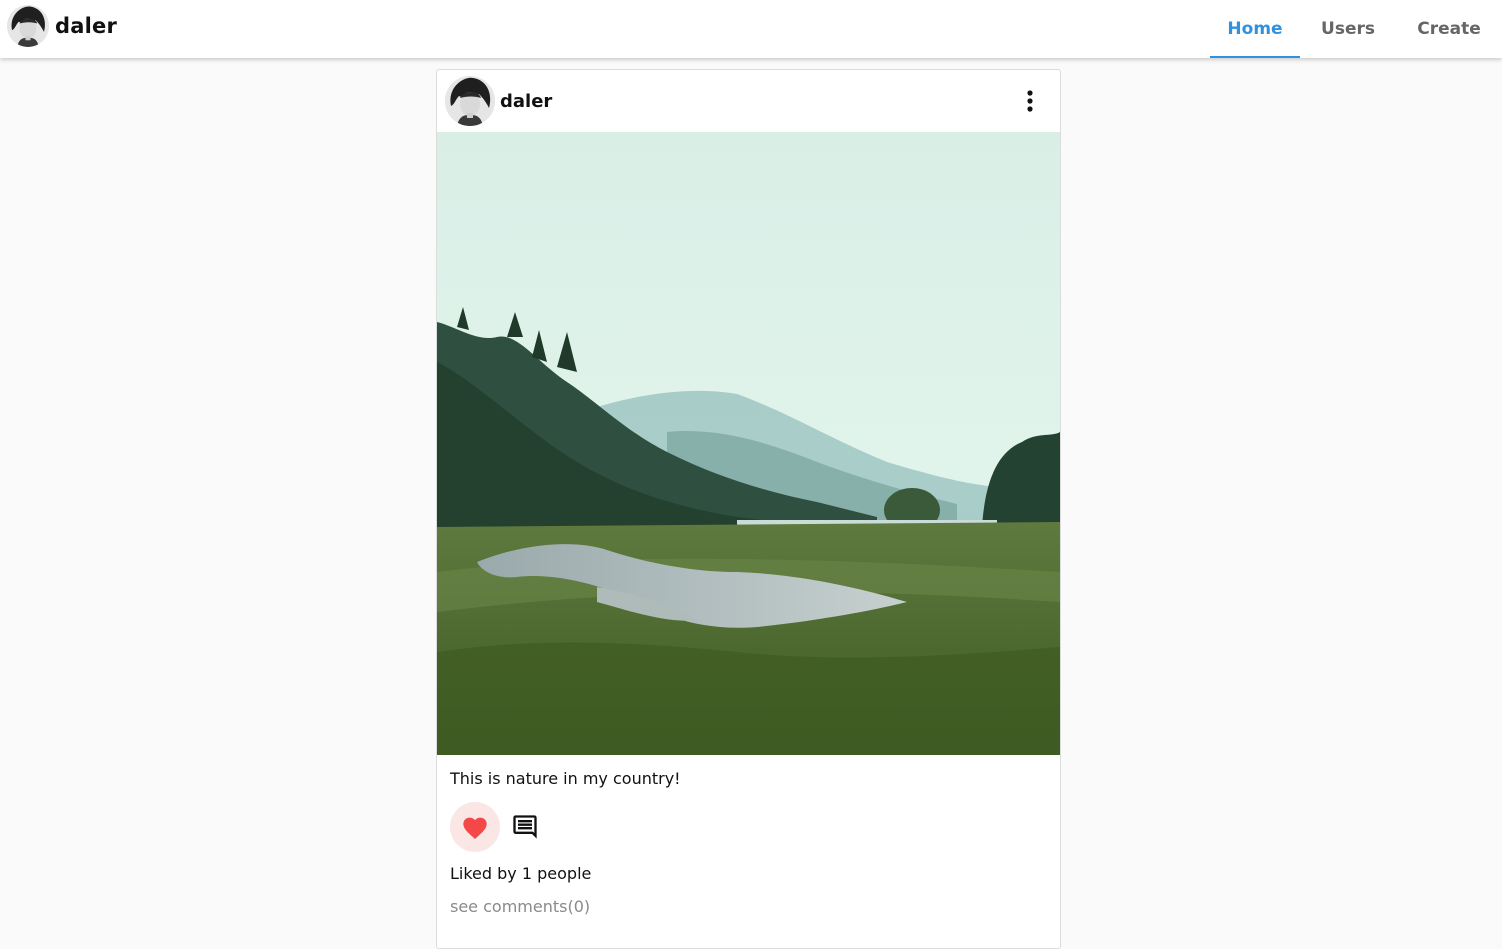 The image size is (1502, 949). I want to click on more-vert-icon, so click(1030, 101).